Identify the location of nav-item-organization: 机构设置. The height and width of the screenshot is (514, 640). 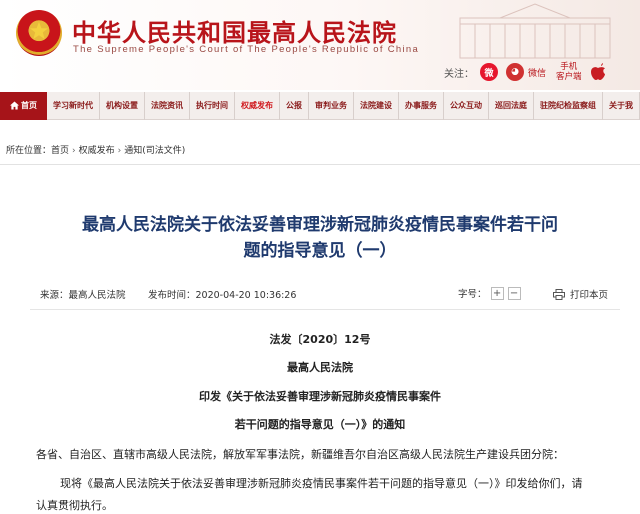
(122, 105).